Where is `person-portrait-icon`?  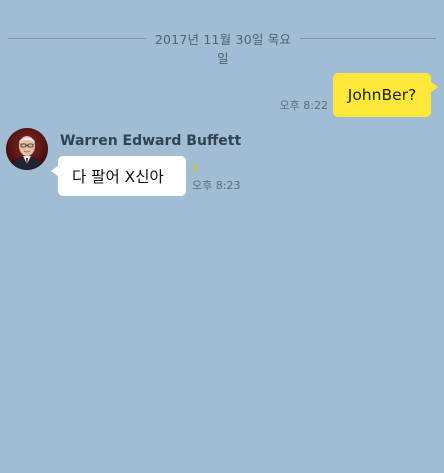 person-portrait-icon is located at coordinates (27, 149).